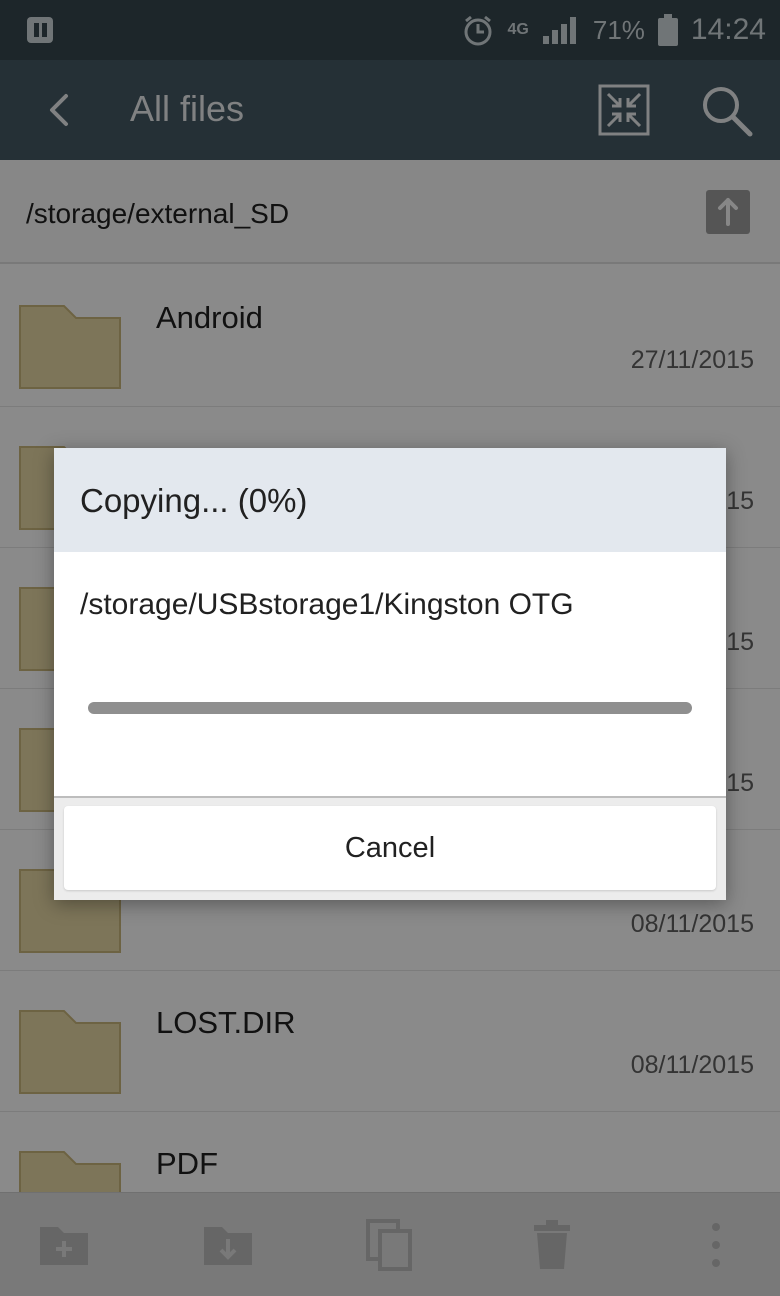 This screenshot has width=780, height=1296. I want to click on dialog-actions: Cancel, so click(390, 849).